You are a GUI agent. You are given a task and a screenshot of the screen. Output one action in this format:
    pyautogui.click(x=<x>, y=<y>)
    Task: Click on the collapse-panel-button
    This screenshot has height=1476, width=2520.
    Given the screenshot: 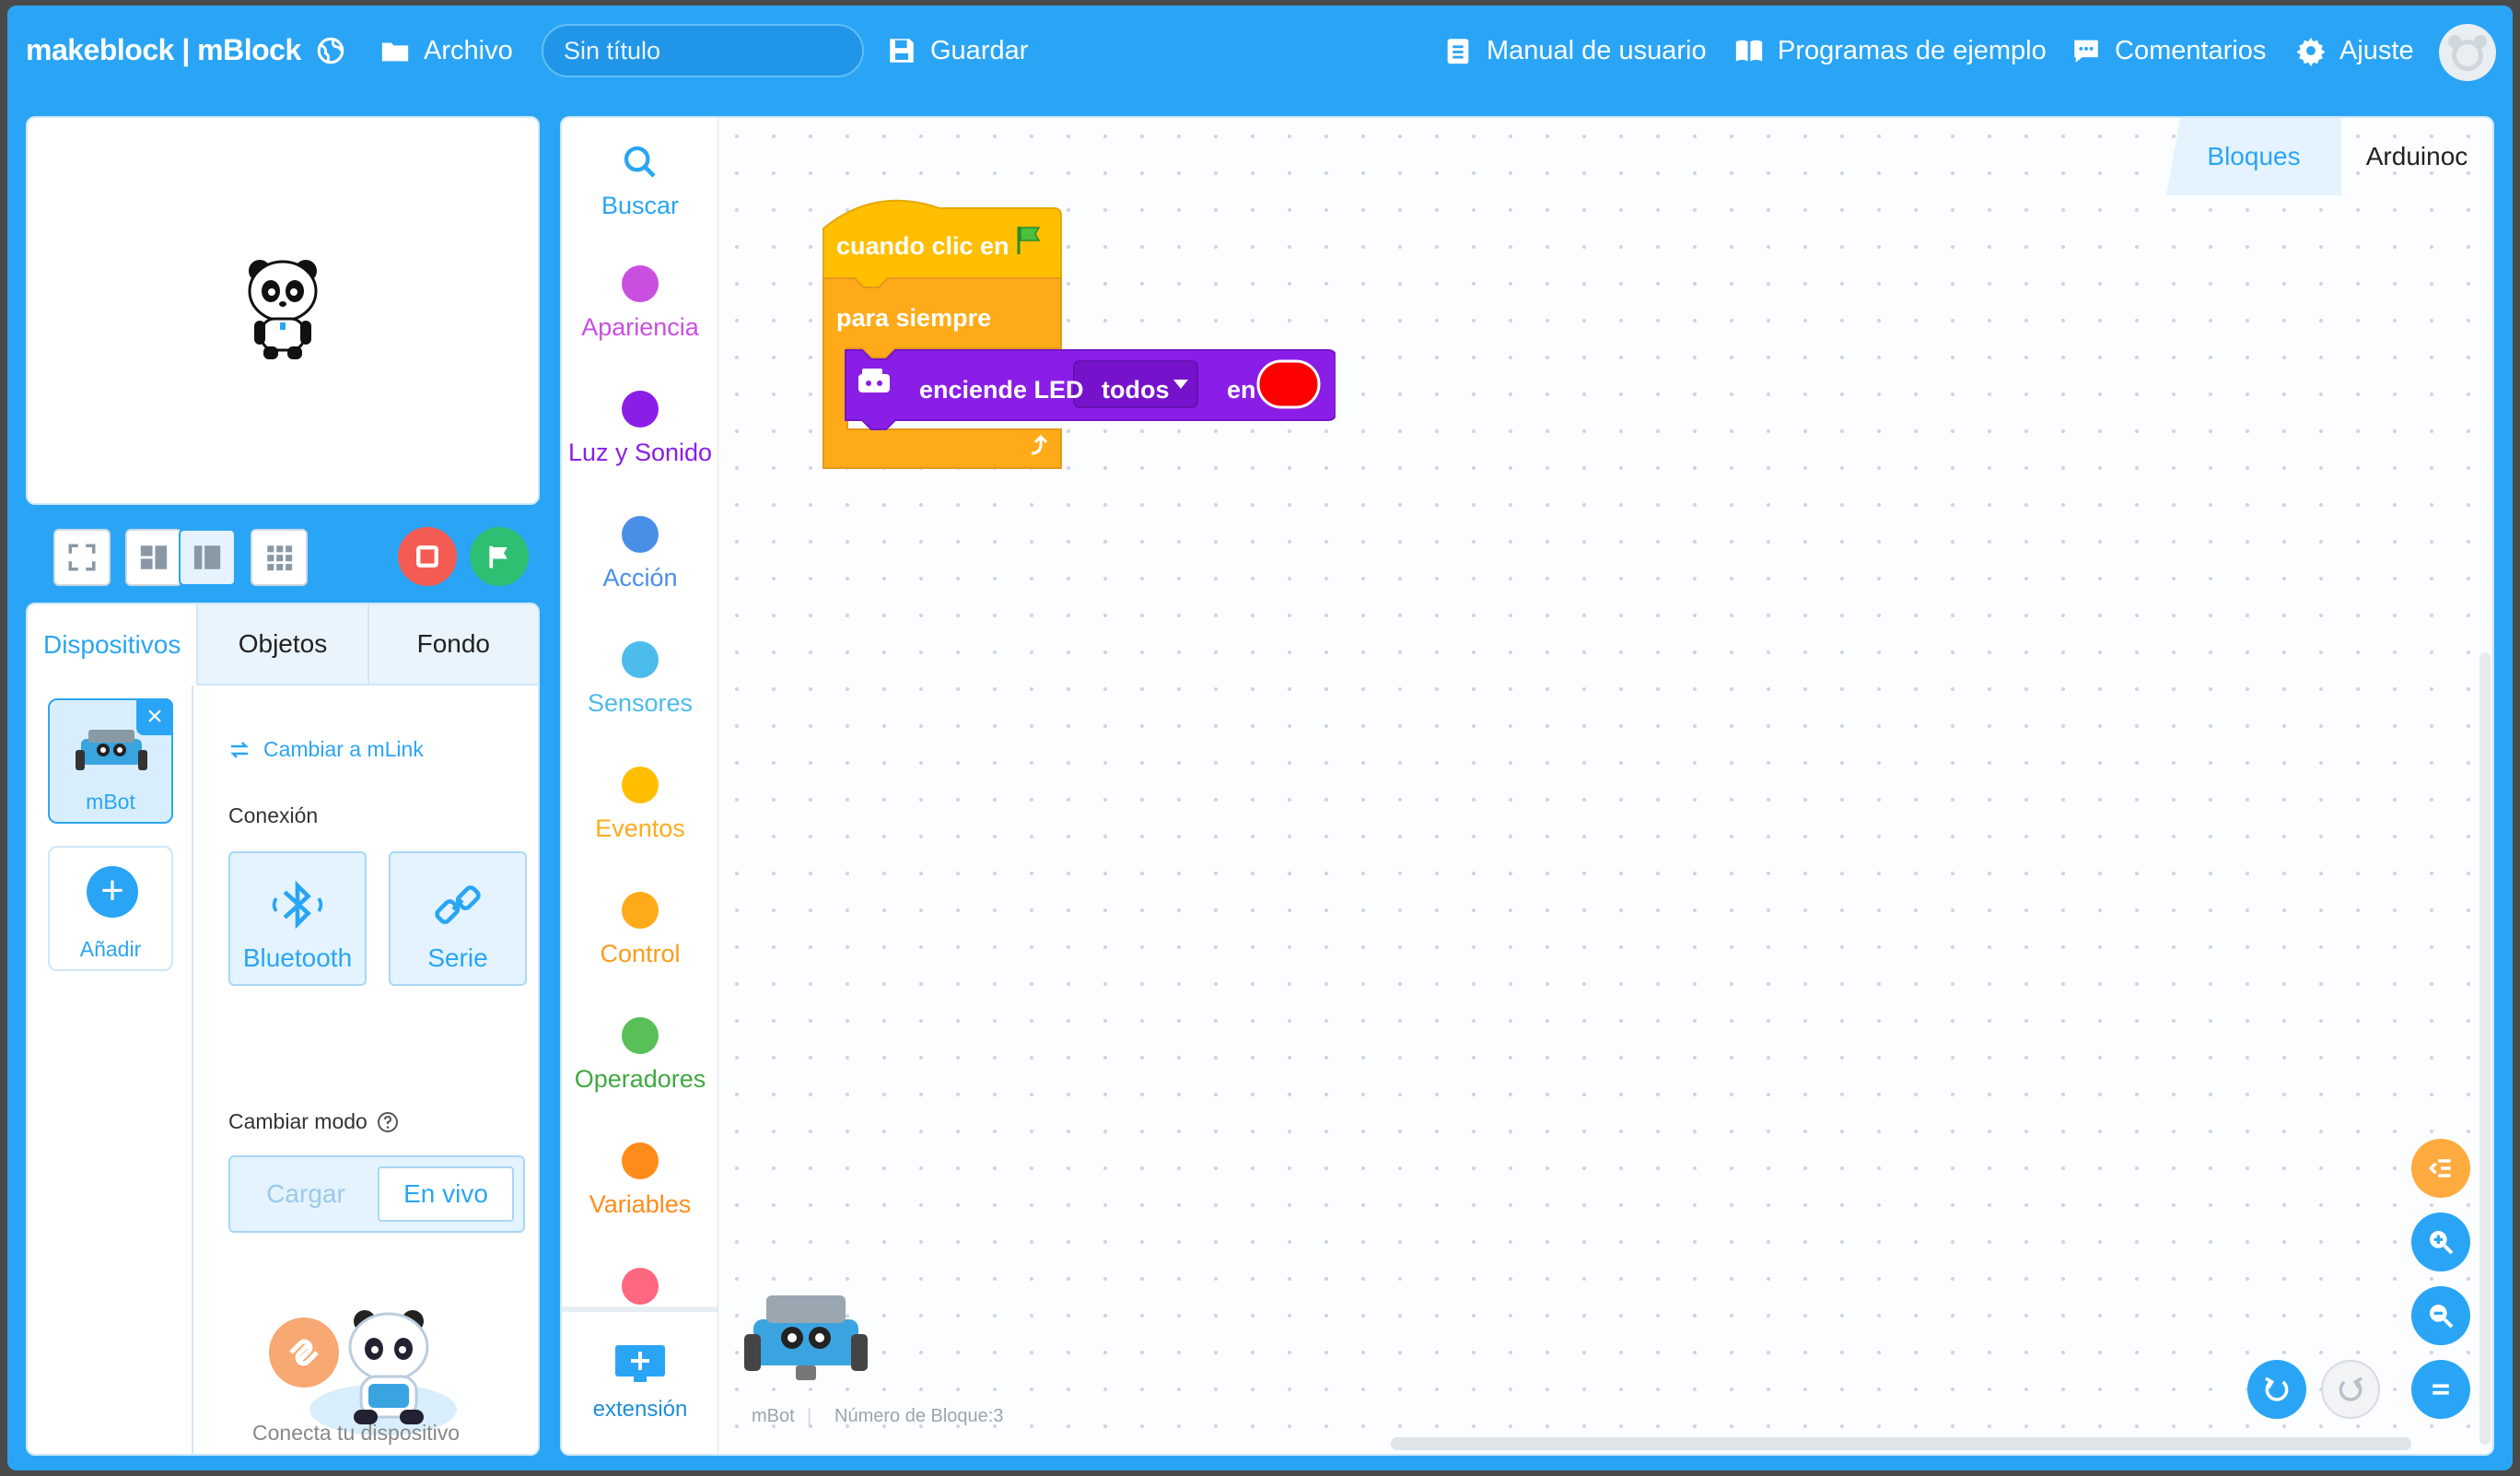 What is the action you would take?
    pyautogui.click(x=2440, y=1168)
    